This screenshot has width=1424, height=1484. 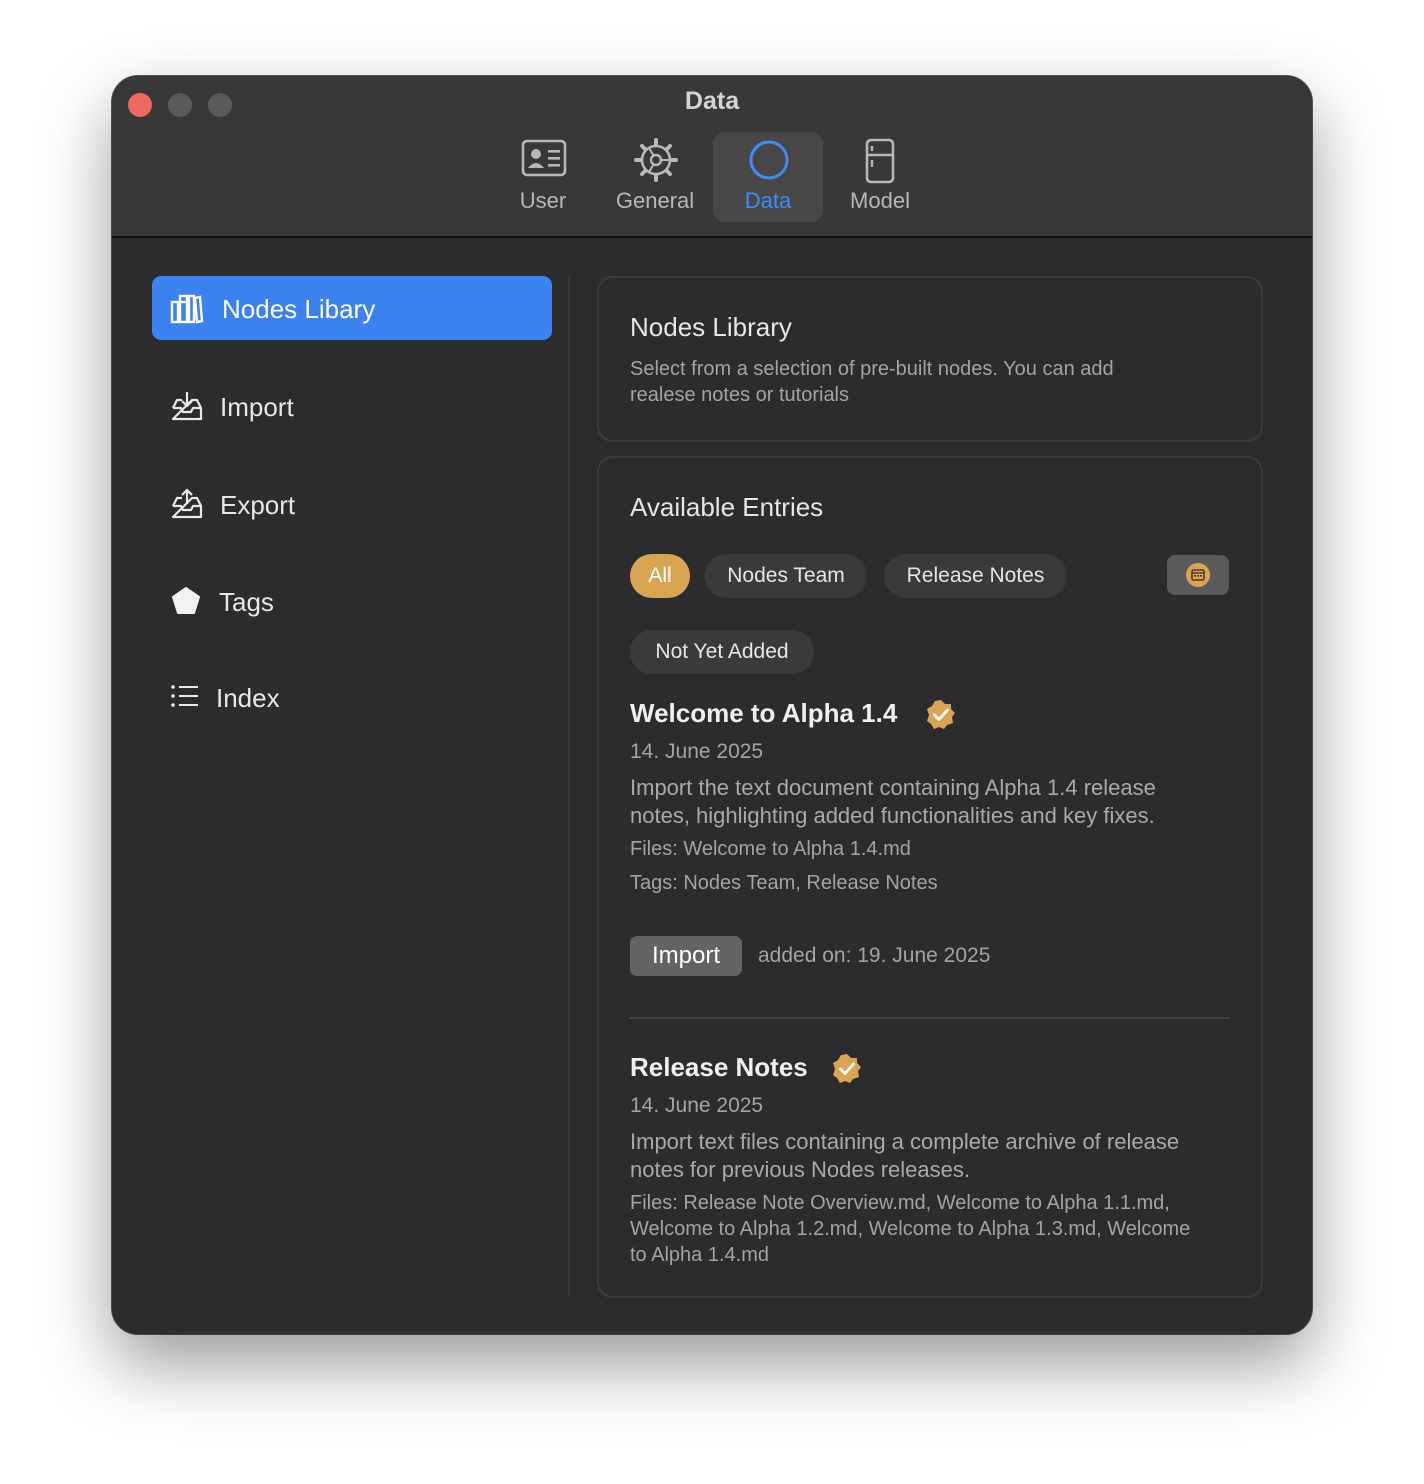 I want to click on list-icon, so click(x=184, y=696).